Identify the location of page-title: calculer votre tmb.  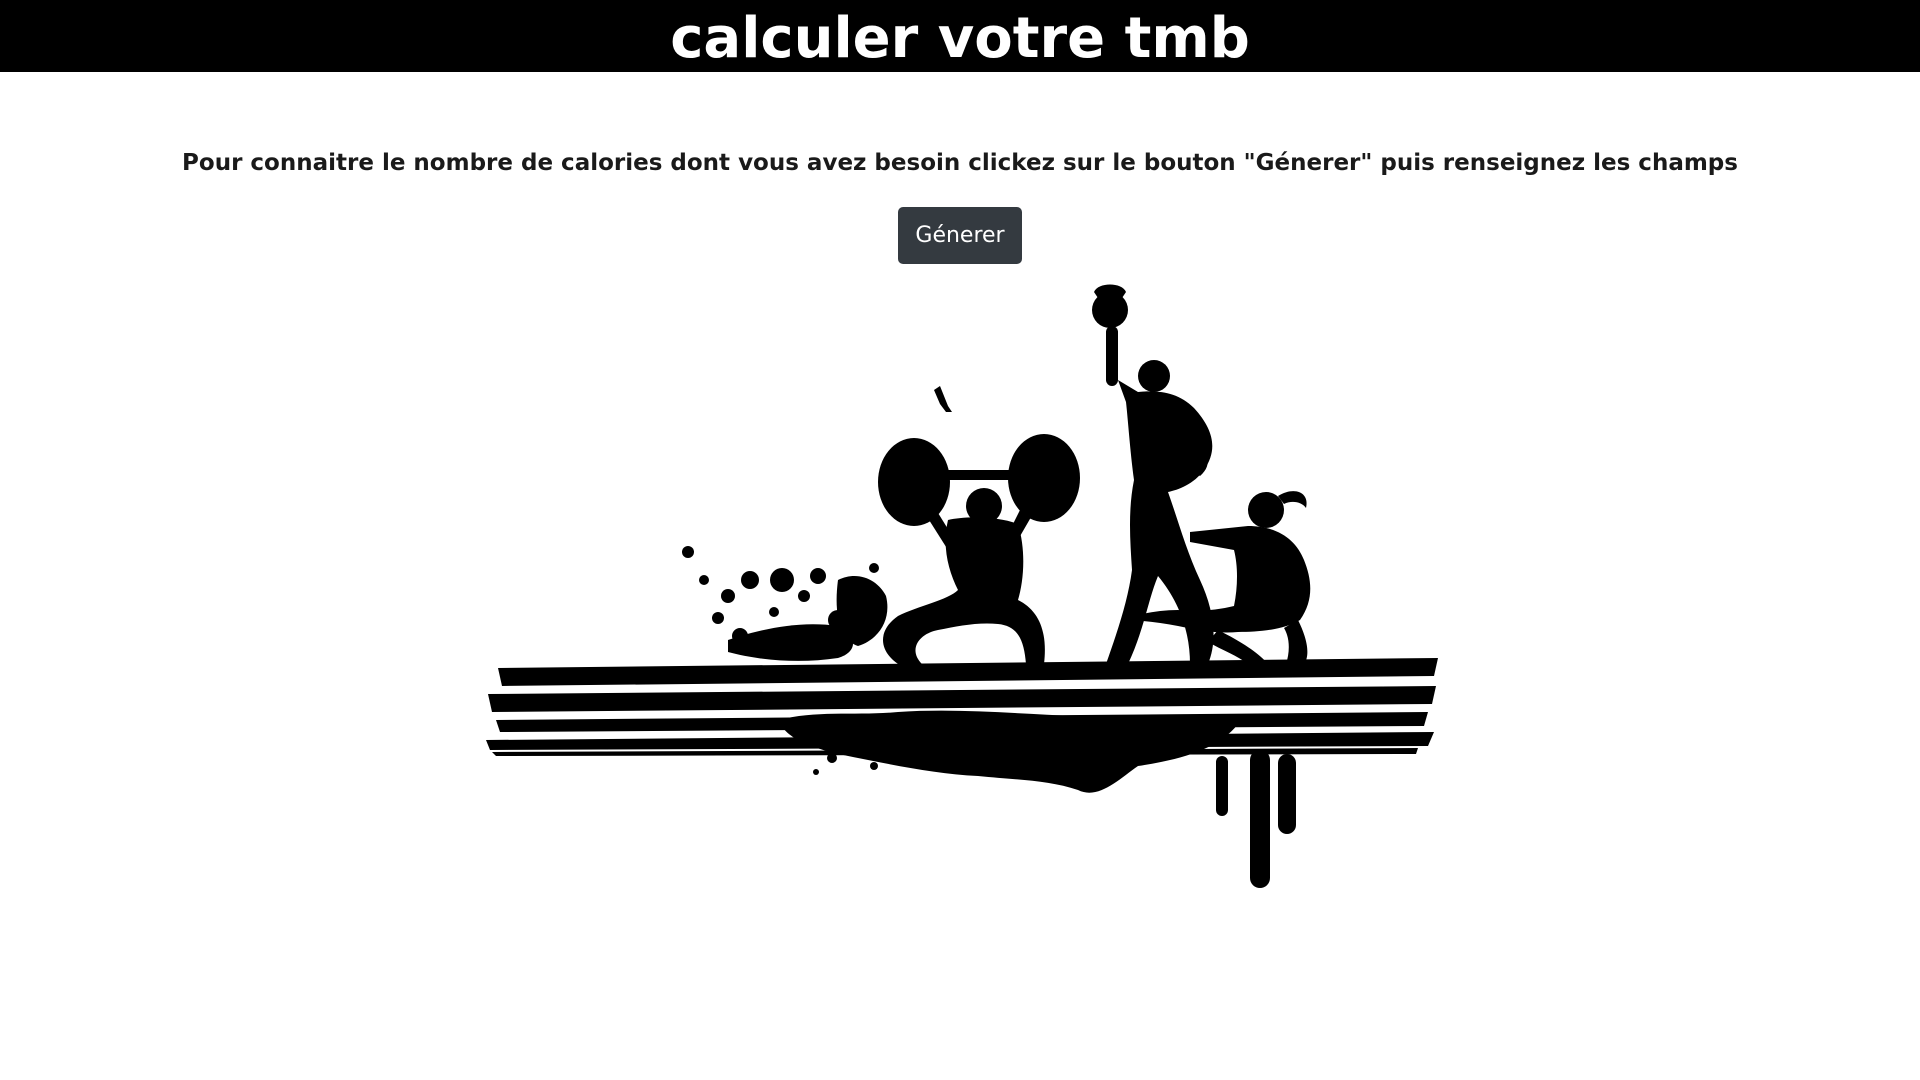
(960, 38).